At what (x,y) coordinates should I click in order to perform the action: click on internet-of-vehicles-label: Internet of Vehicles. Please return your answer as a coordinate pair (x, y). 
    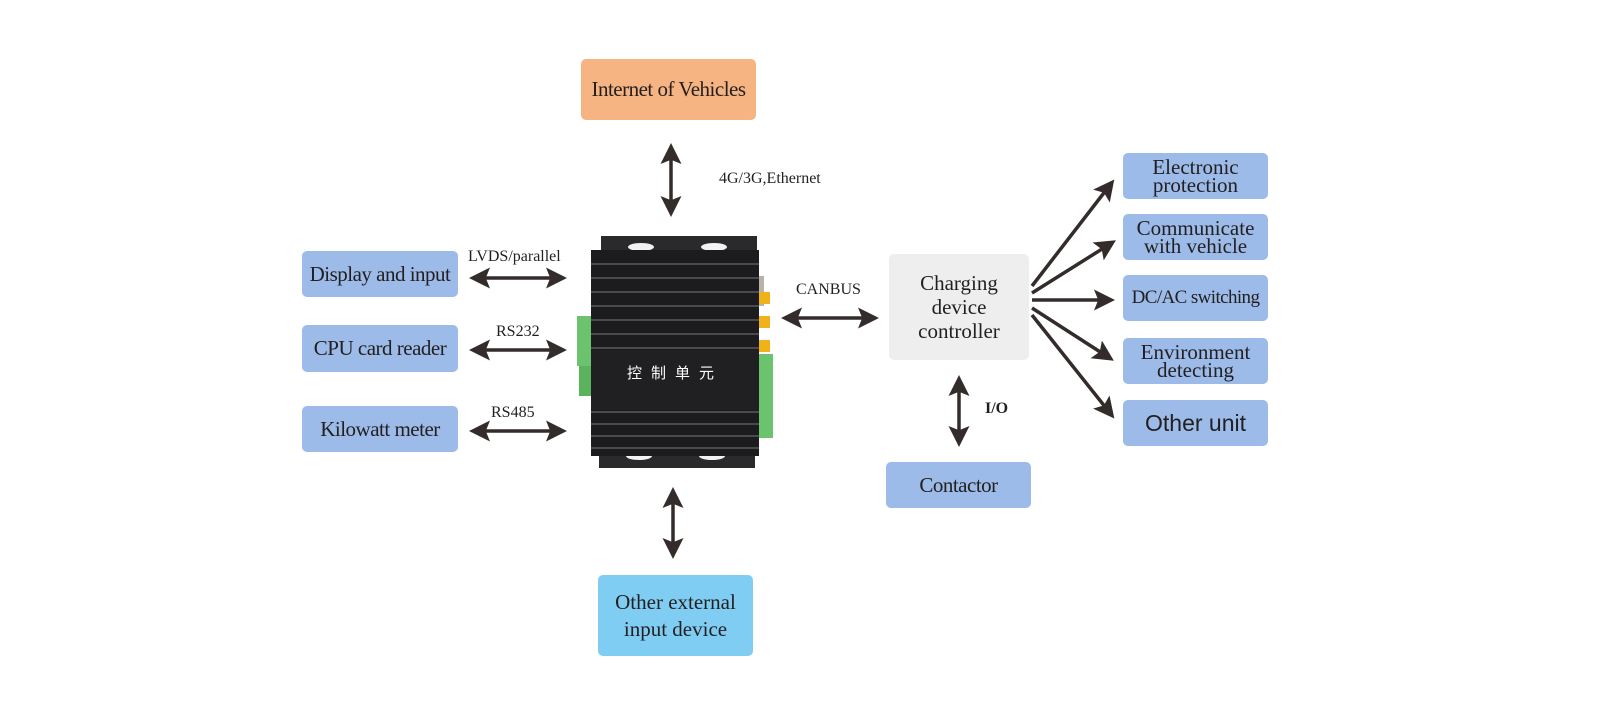
    Looking at the image, I should click on (668, 89).